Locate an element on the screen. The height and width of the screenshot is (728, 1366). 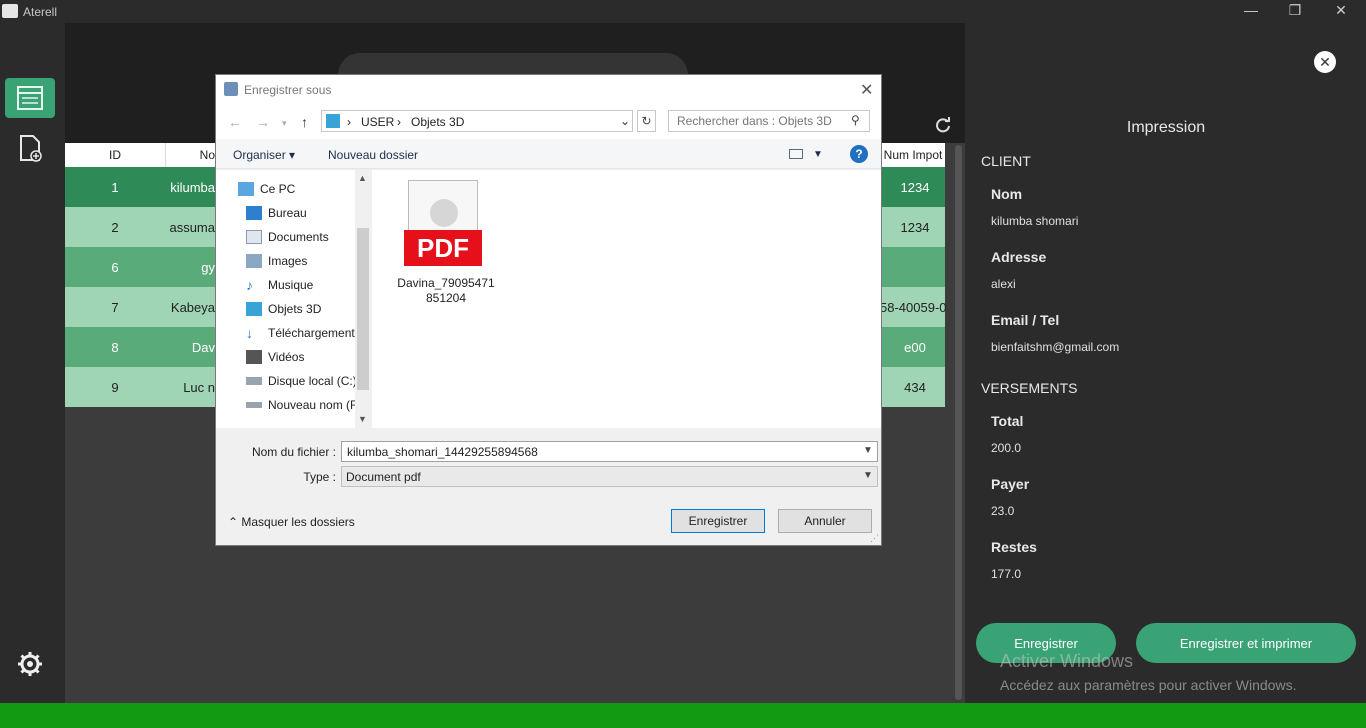
sidebar-item-list is located at coordinates (30, 98).